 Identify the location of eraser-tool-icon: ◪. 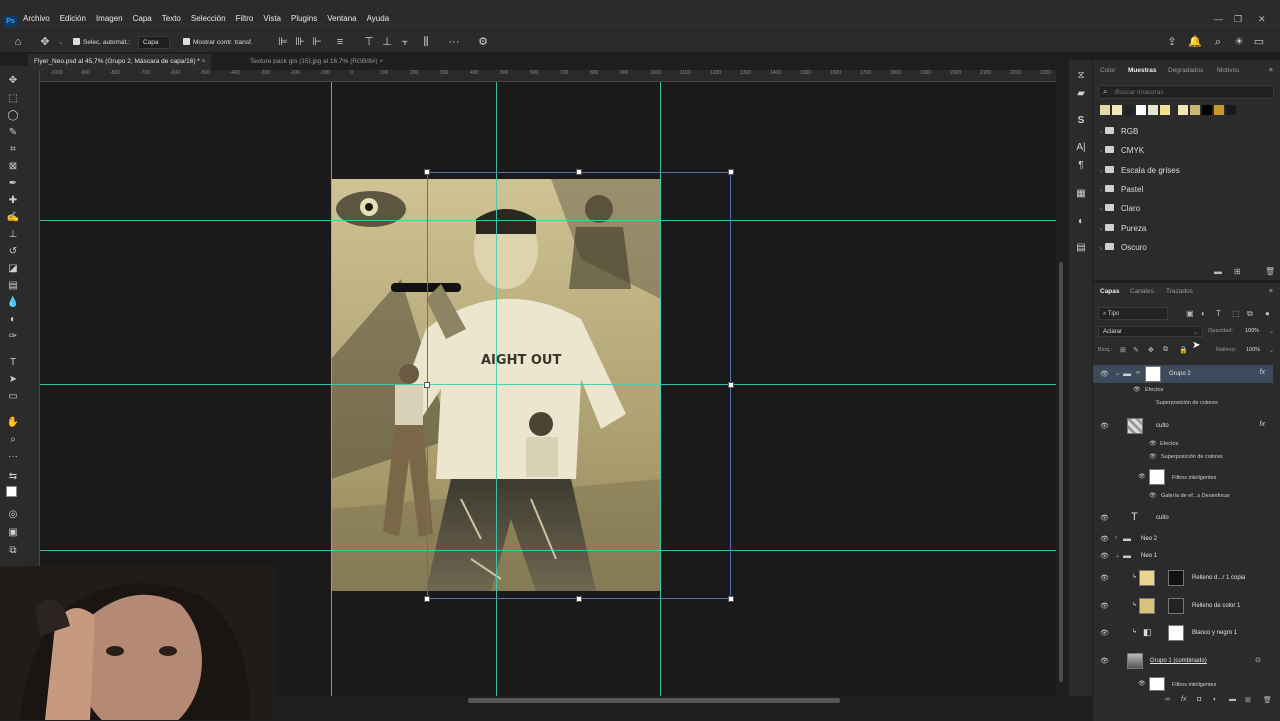
(13, 269).